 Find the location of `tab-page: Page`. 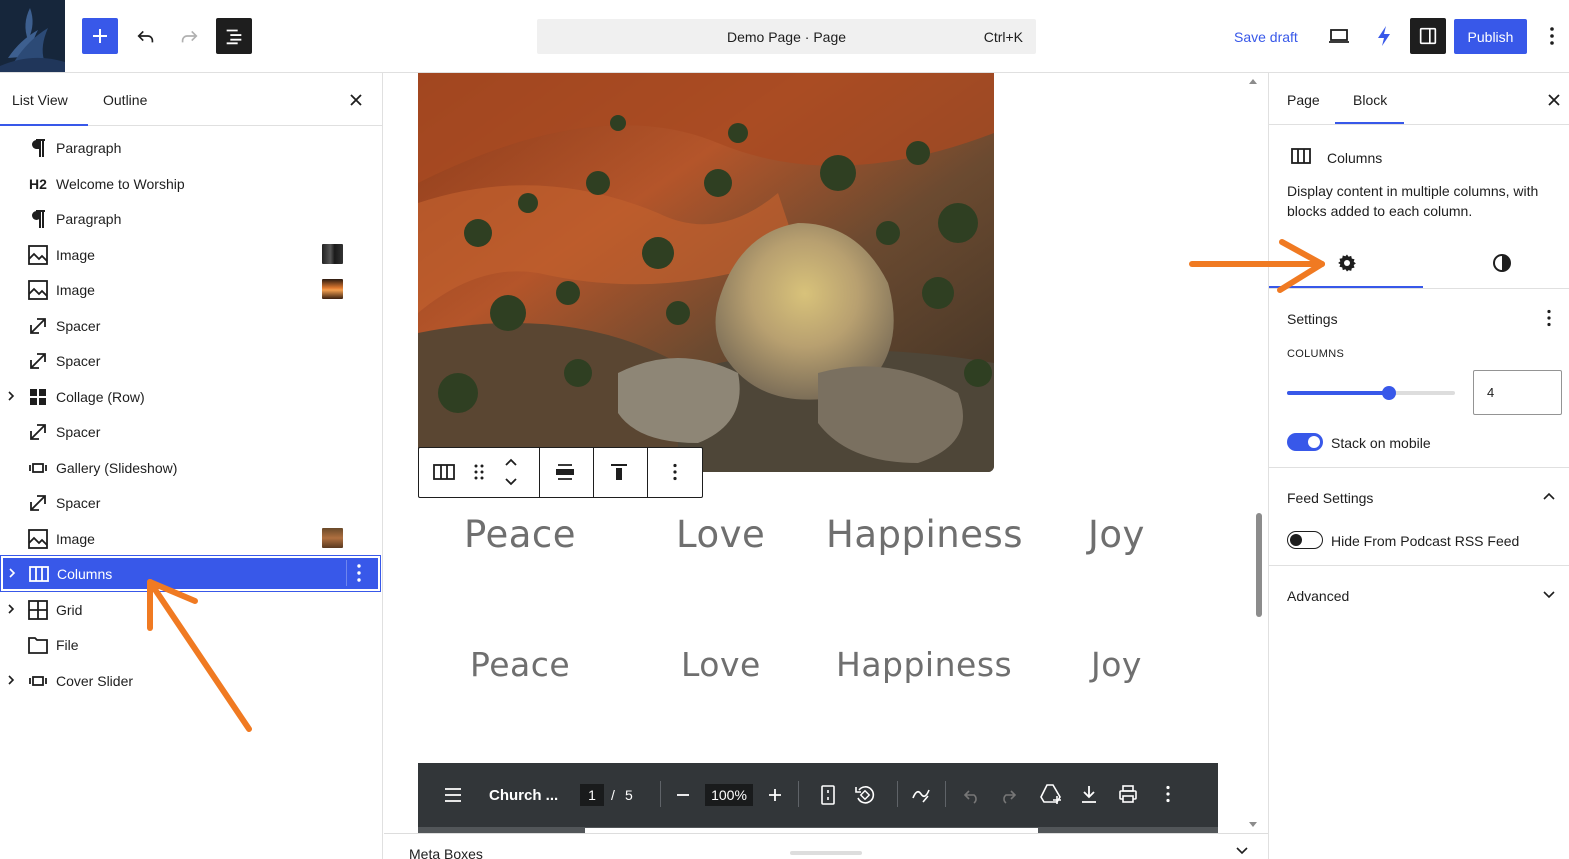

tab-page: Page is located at coordinates (1303, 100).